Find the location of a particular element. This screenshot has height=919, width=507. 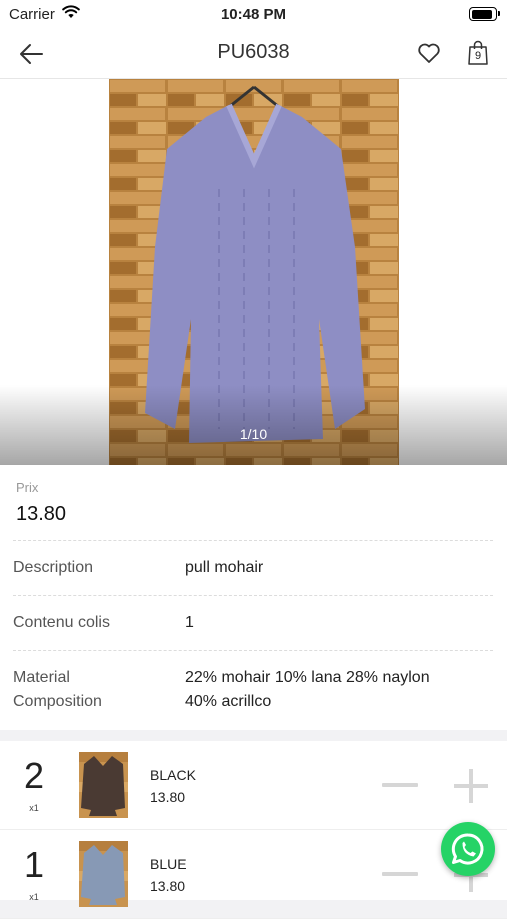

price-label: Prix is located at coordinates (27, 487).